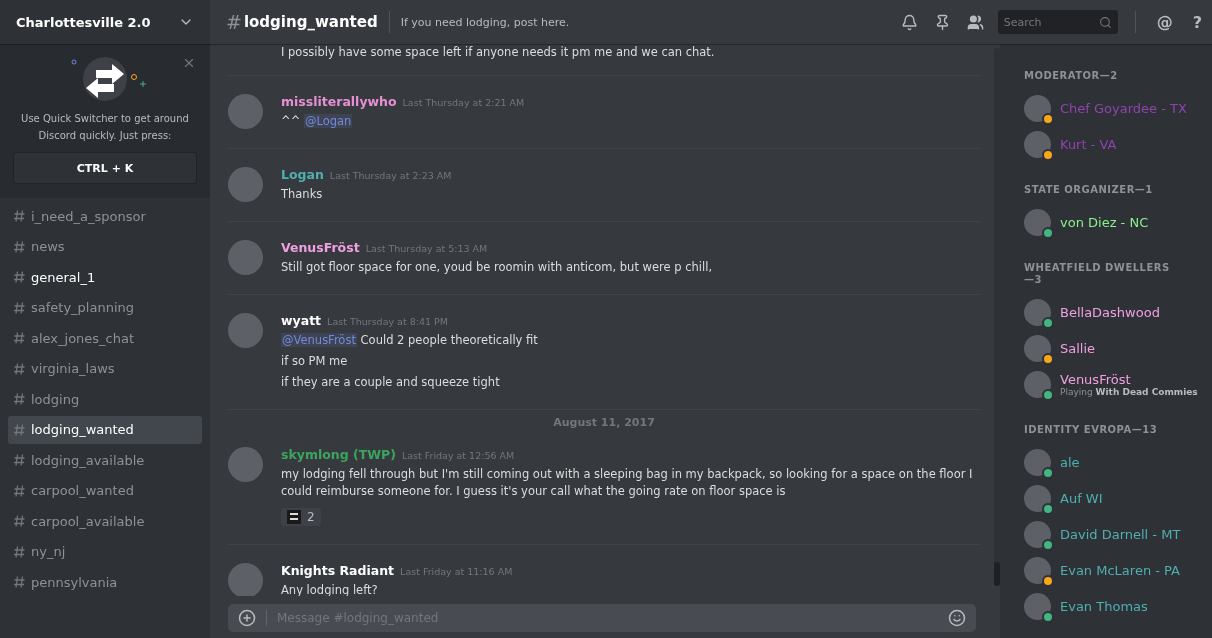 This screenshot has height=638, width=1212. Describe the element at coordinates (88, 216) in the screenshot. I see `channel-name: i_need_a_sponsor` at that location.